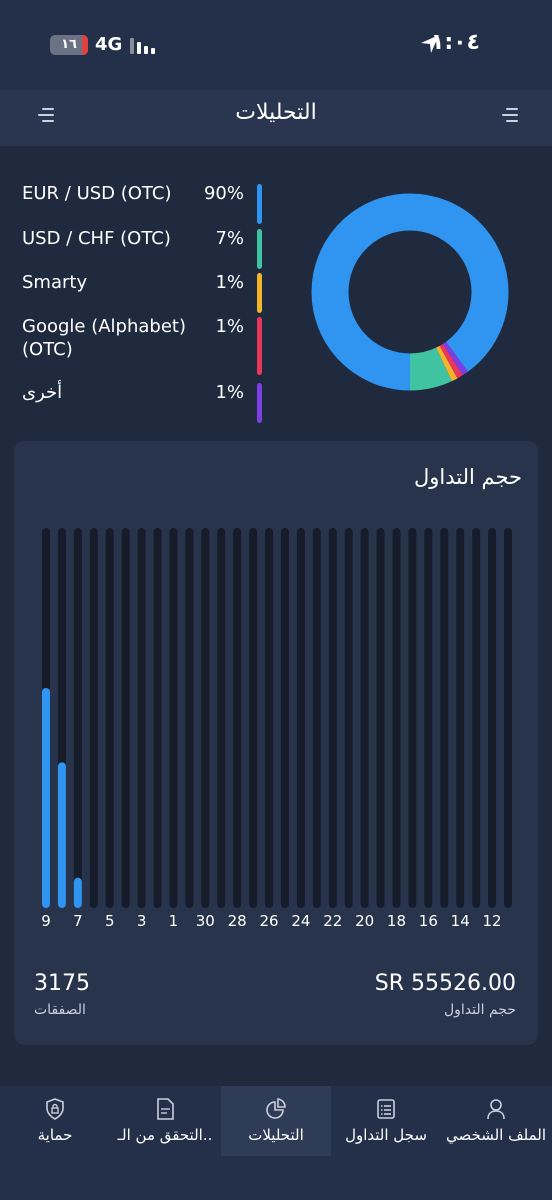  Describe the element at coordinates (55, 282) in the screenshot. I see `asset-name: Smarty` at that location.